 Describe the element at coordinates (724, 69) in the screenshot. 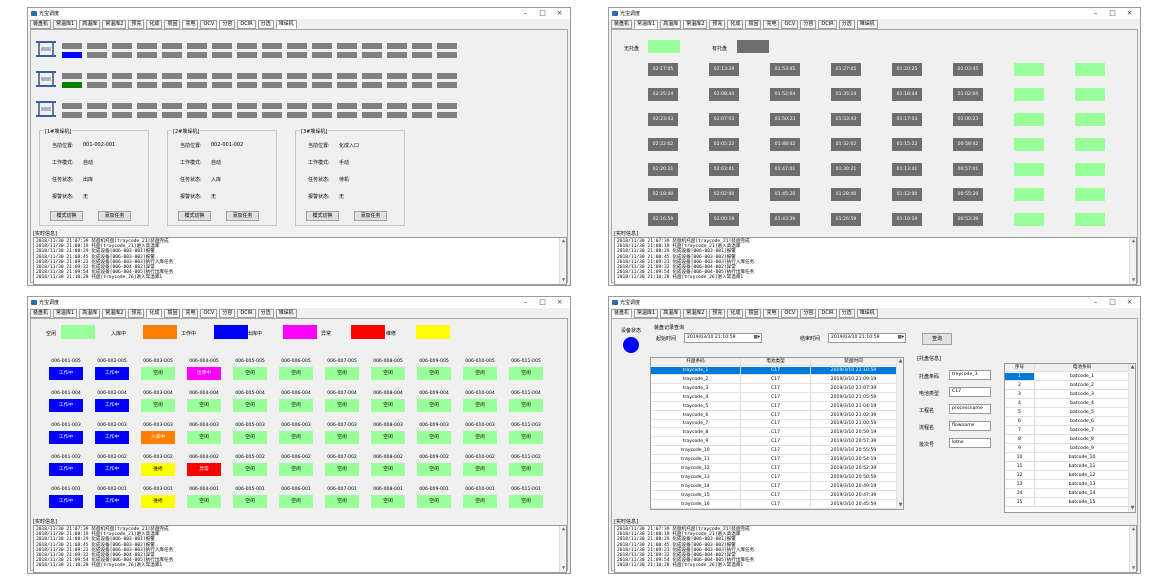

I see `tray-slot: 02:13:29` at that location.